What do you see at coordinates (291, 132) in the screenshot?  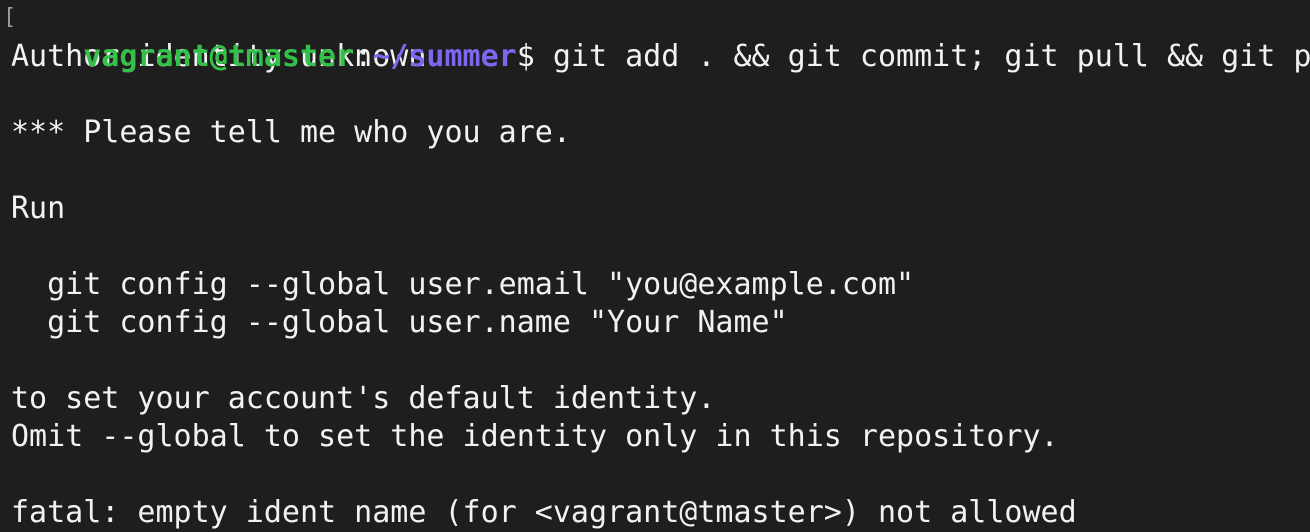 I see `output-line-3: *** Please tell me who you are.` at bounding box center [291, 132].